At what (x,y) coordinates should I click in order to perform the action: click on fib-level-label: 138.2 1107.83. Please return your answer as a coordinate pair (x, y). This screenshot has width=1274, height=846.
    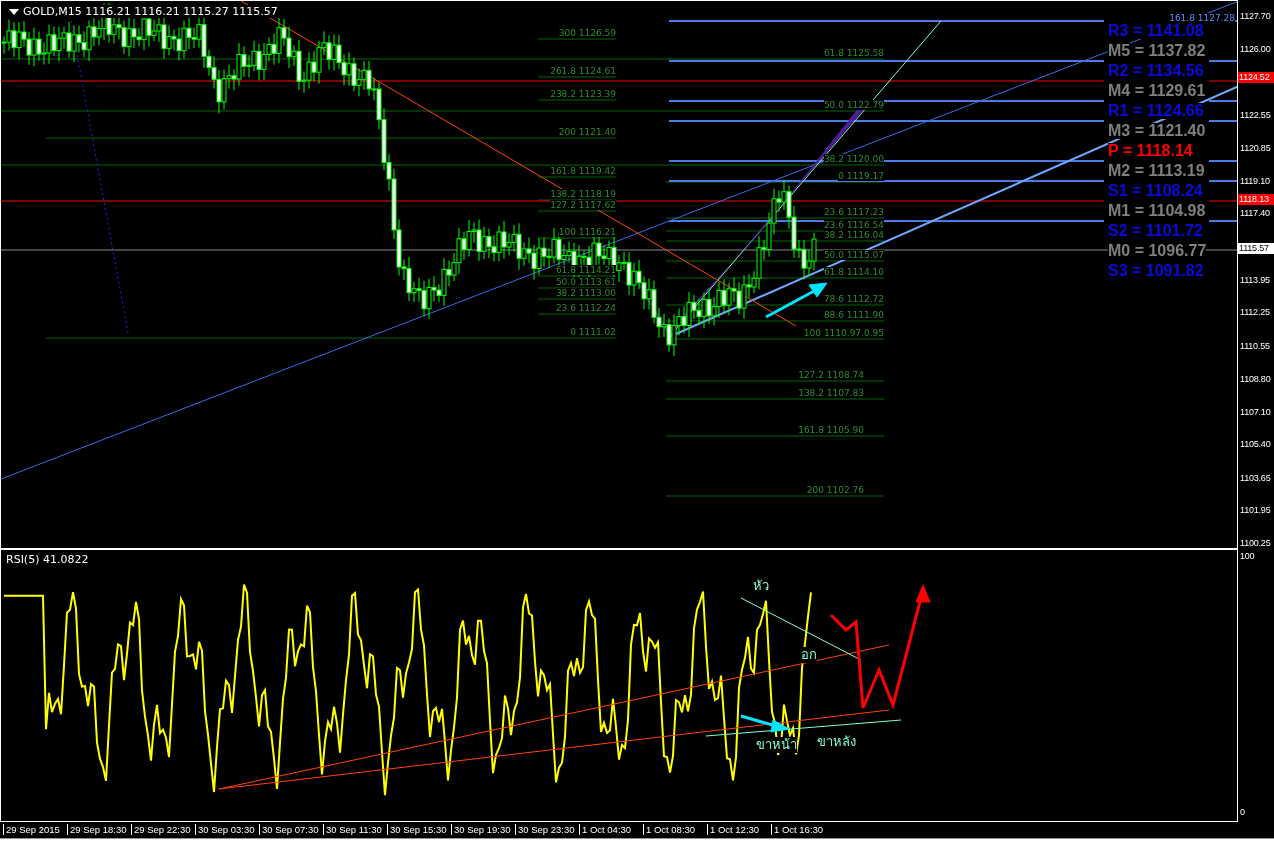
    Looking at the image, I should click on (831, 393).